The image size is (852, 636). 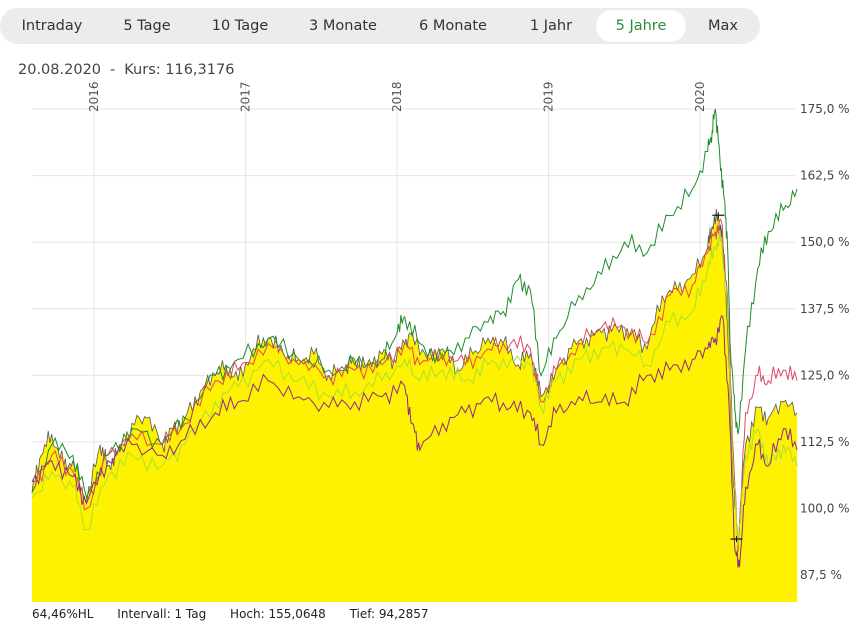 What do you see at coordinates (825, 442) in the screenshot?
I see `y-tick-label: 112,5 %` at bounding box center [825, 442].